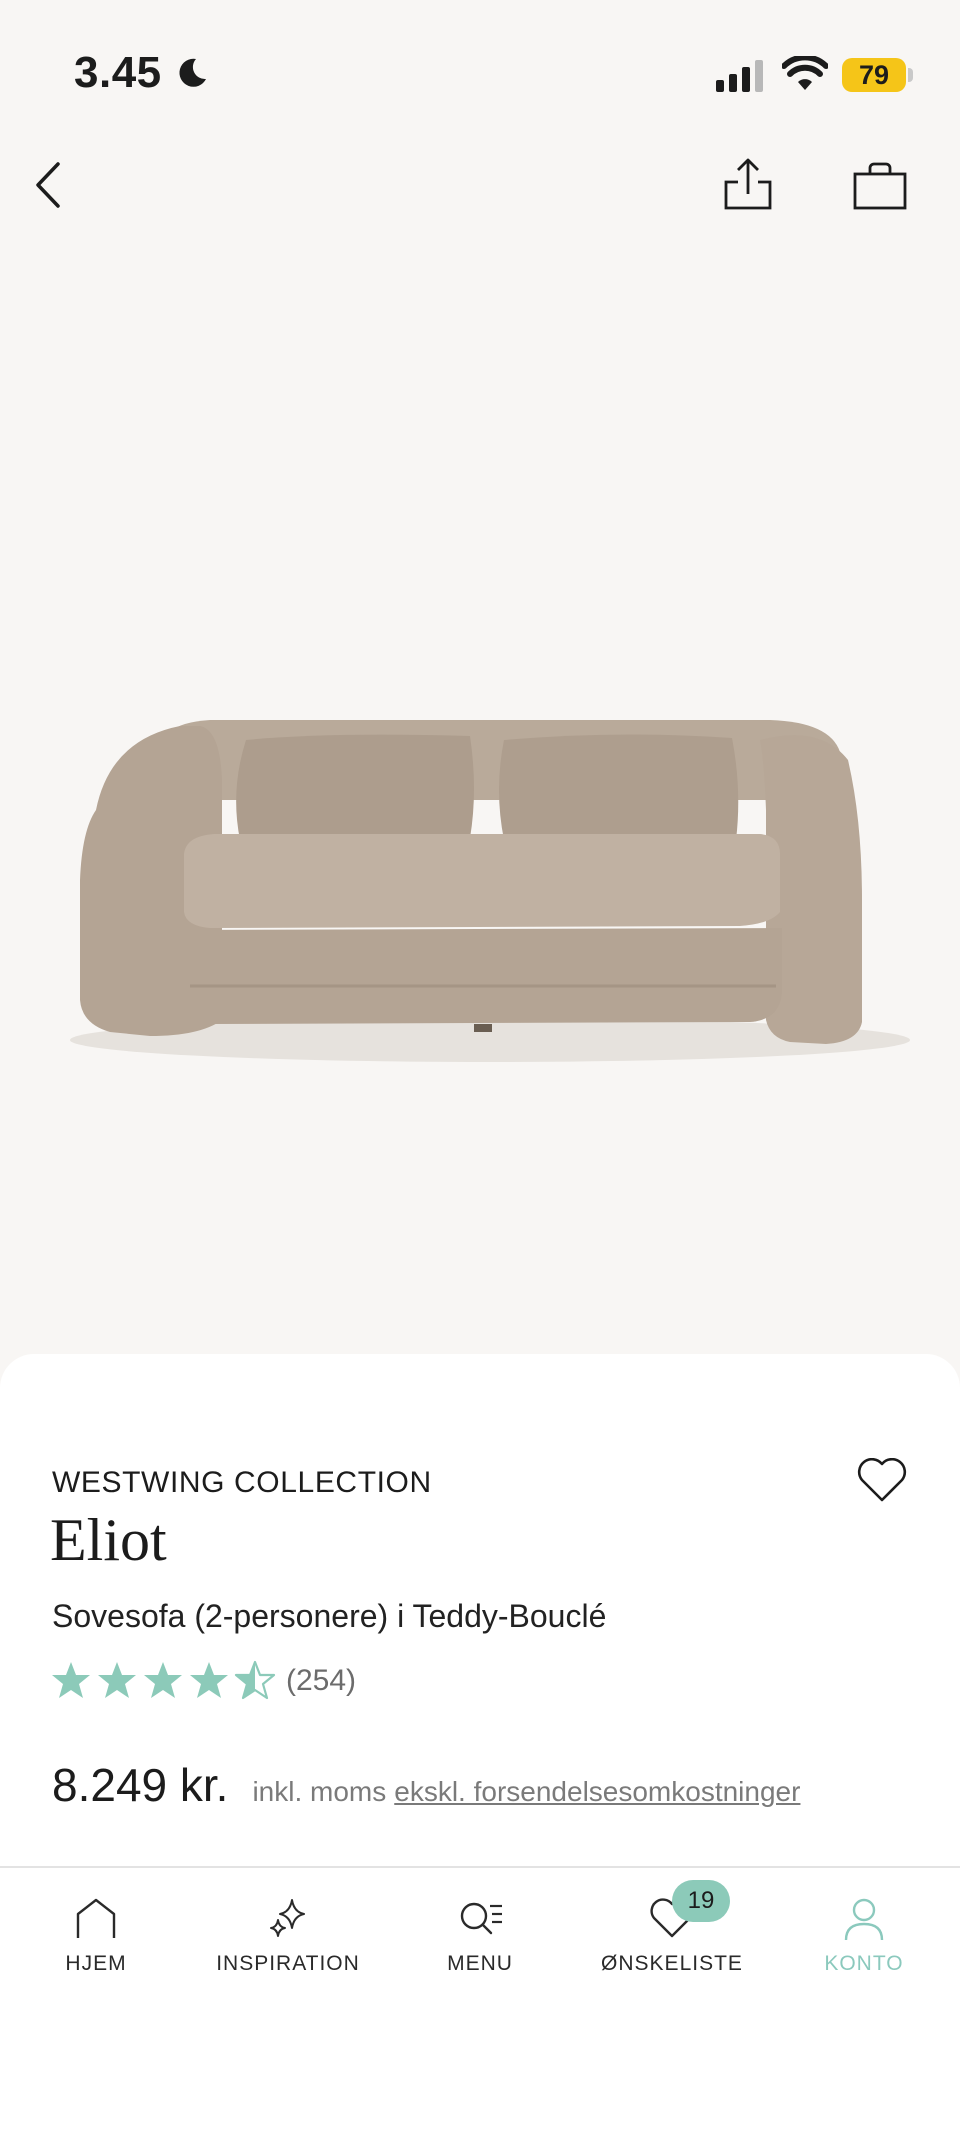 The image size is (960, 2154). What do you see at coordinates (805, 73) in the screenshot?
I see `wifi-icon` at bounding box center [805, 73].